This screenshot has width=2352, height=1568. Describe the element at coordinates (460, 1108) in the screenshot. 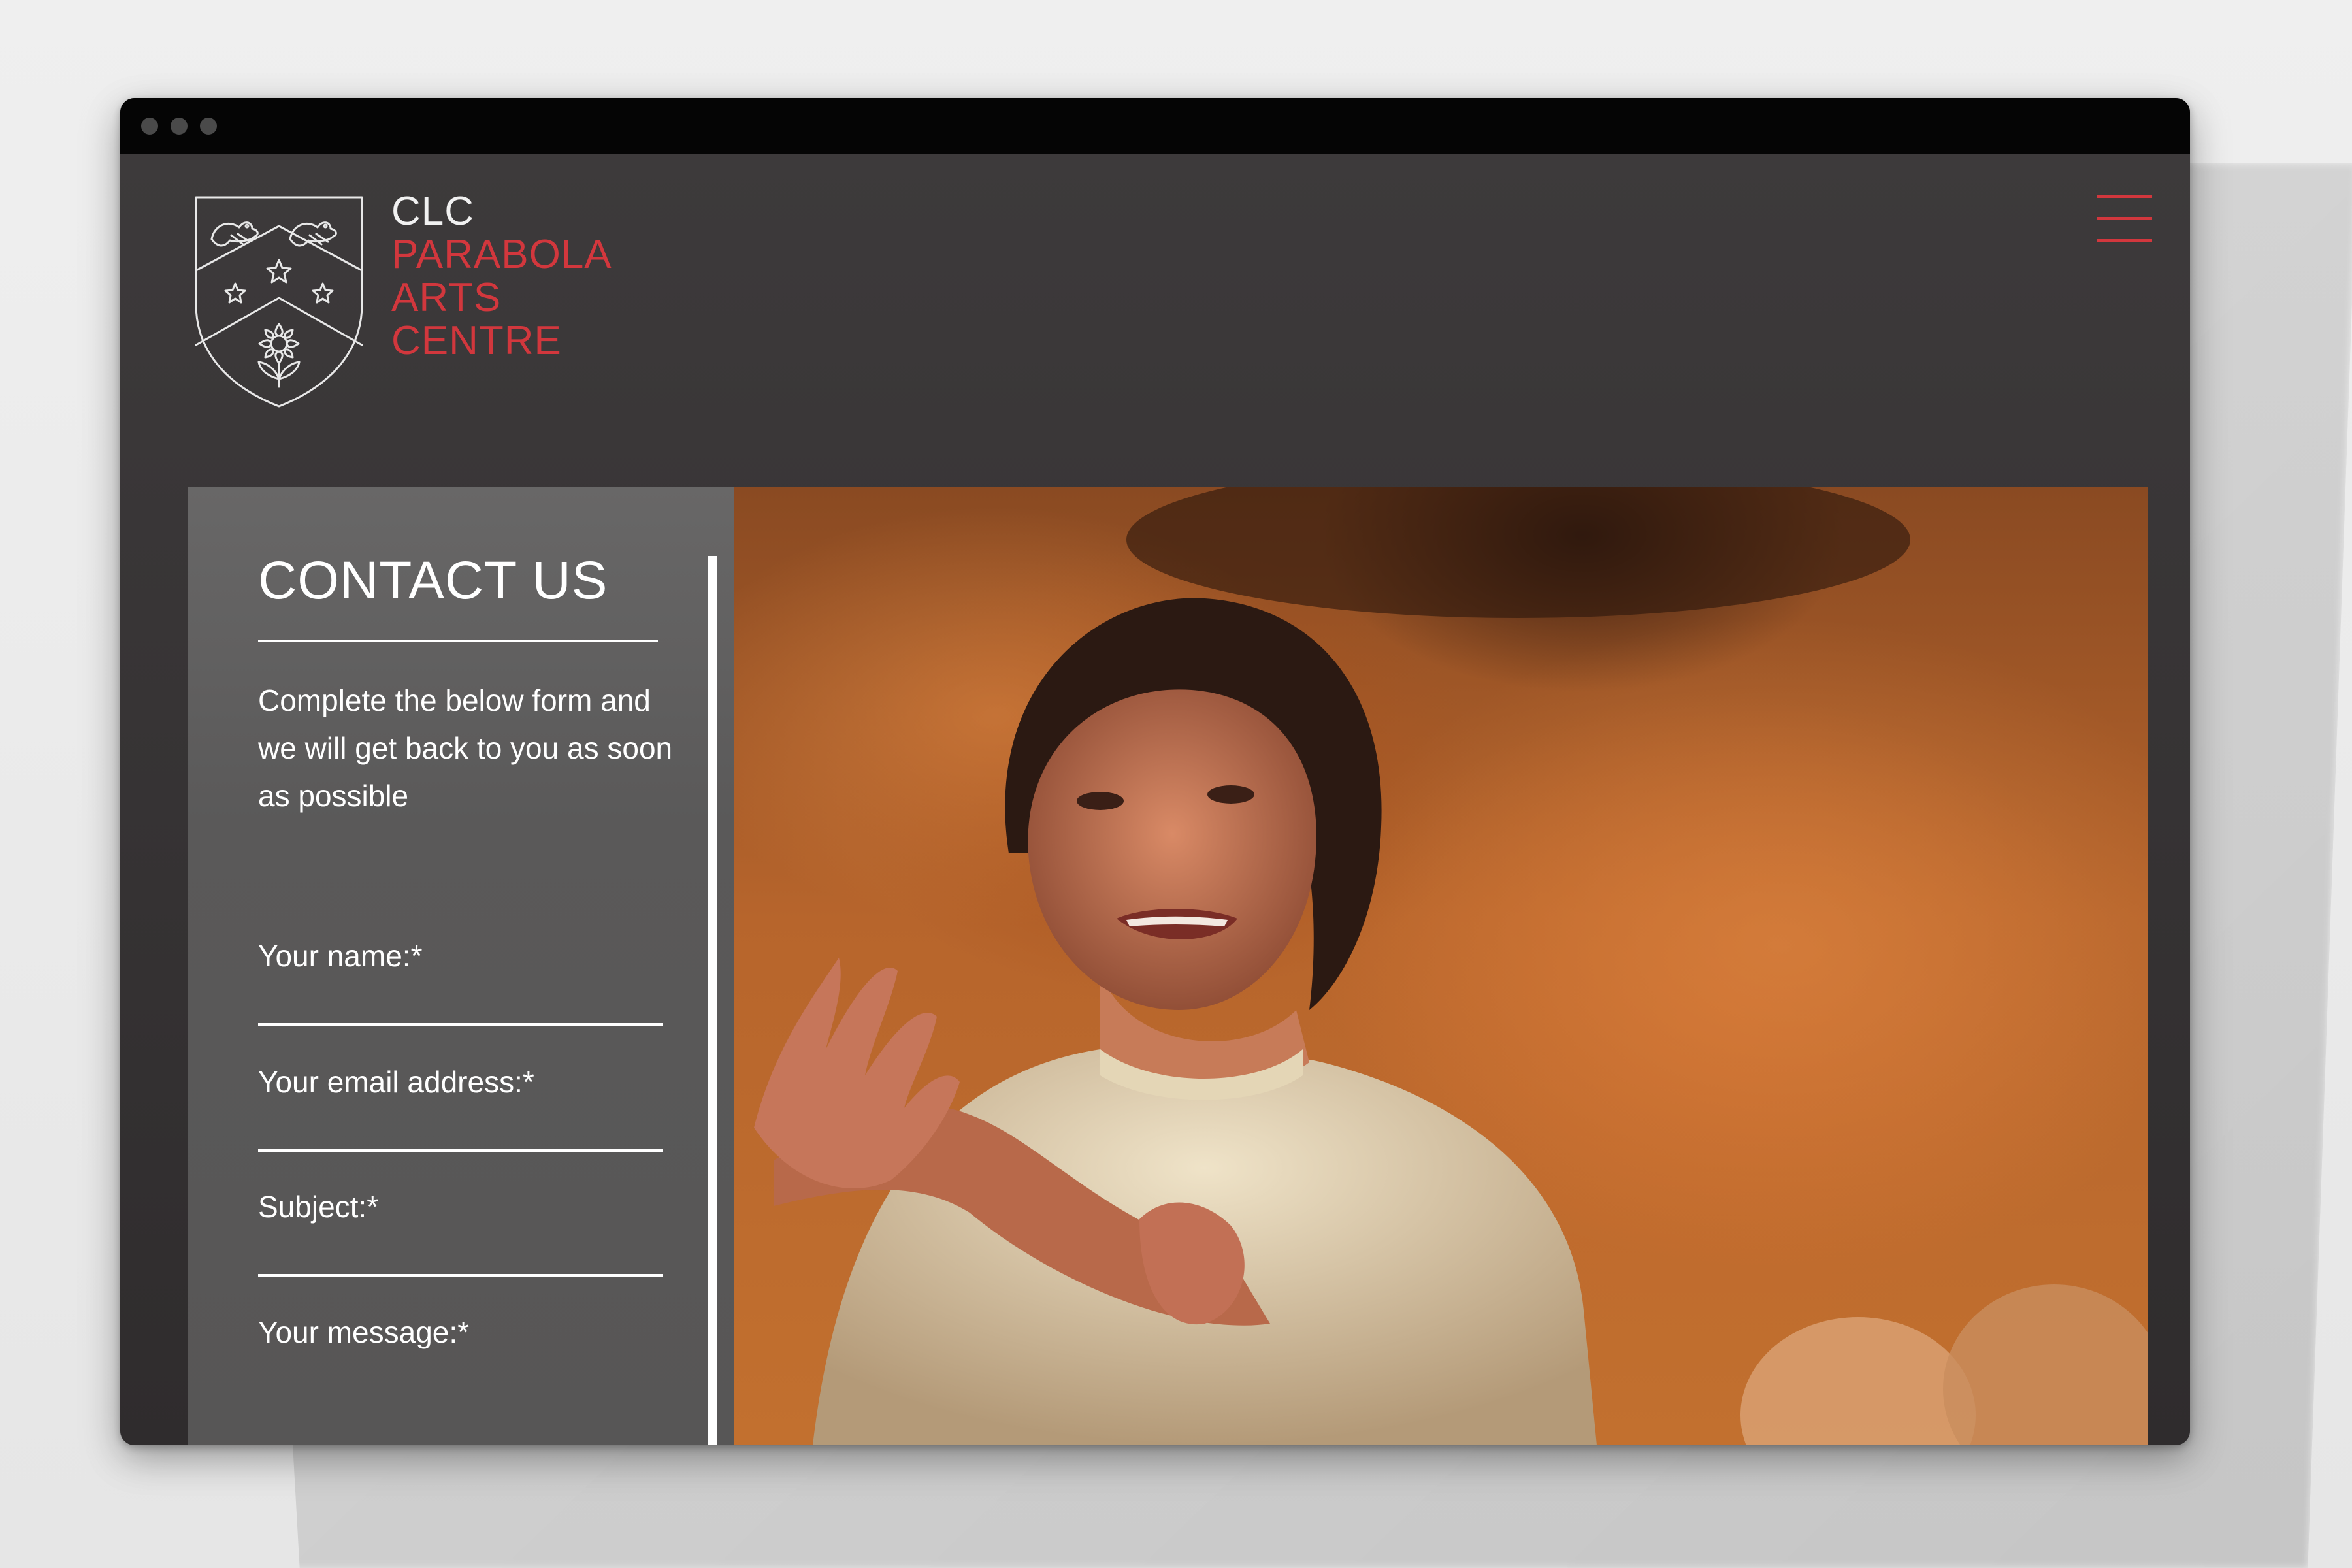

I see `email-field: Your email address:*` at that location.